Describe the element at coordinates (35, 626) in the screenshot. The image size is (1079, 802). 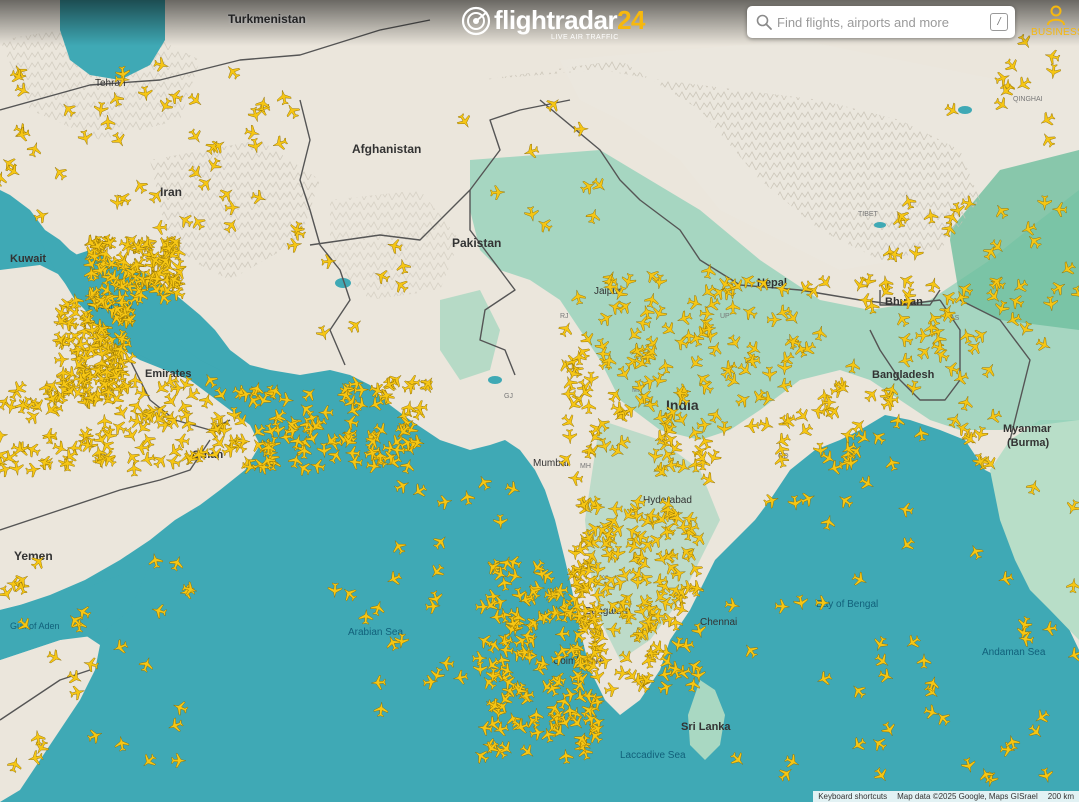
I see `label-gulf-of-aden: Gulf of Aden` at that location.